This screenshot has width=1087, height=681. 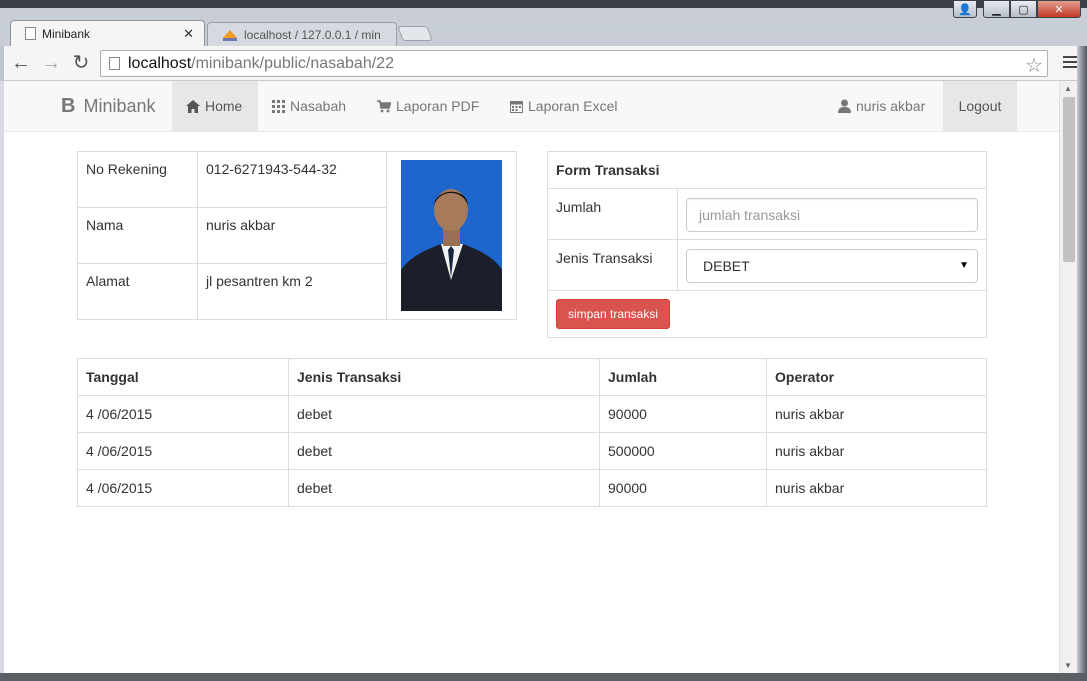 I want to click on maximize-button: ▢, so click(x=1023, y=9).